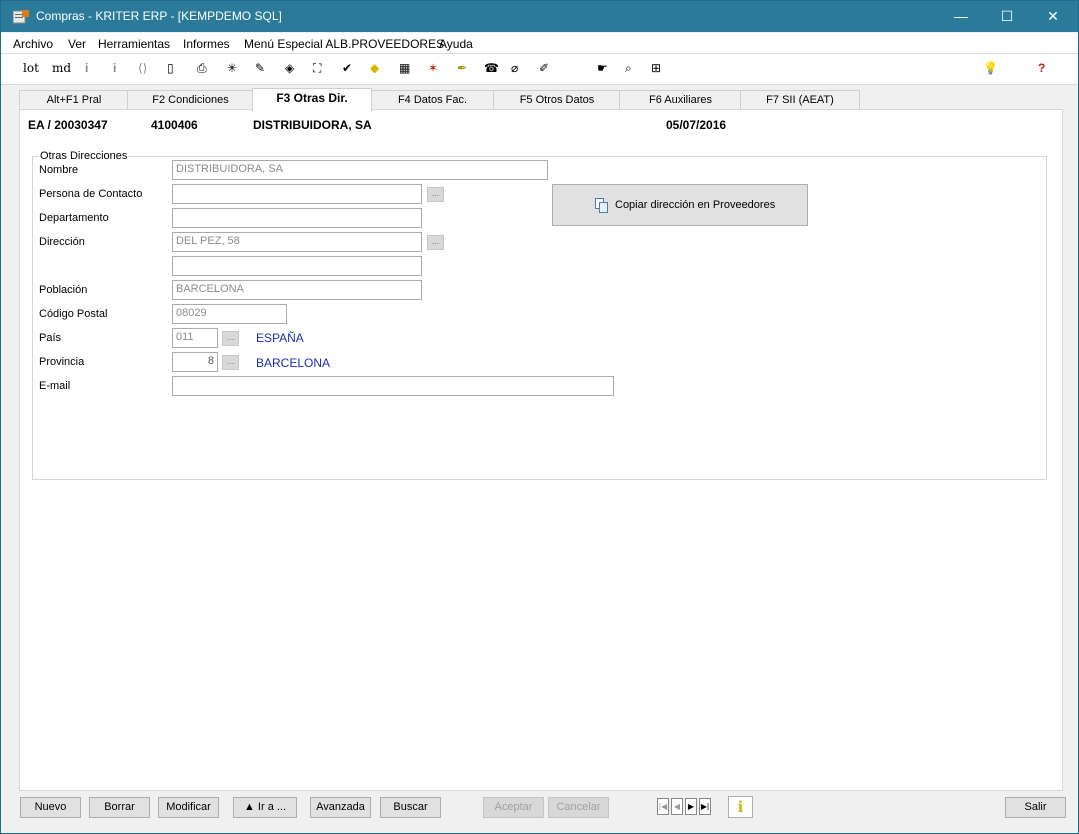 The width and height of the screenshot is (1079, 834). Describe the element at coordinates (347, 68) in the screenshot. I see `check-icon: ✔` at that location.